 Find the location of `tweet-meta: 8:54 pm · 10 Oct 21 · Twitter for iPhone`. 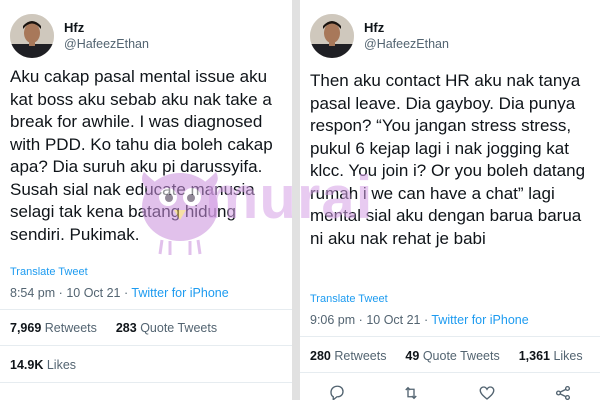

tweet-meta: 8:54 pm · 10 Oct 21 · Twitter for iPhone is located at coordinates (119, 293).